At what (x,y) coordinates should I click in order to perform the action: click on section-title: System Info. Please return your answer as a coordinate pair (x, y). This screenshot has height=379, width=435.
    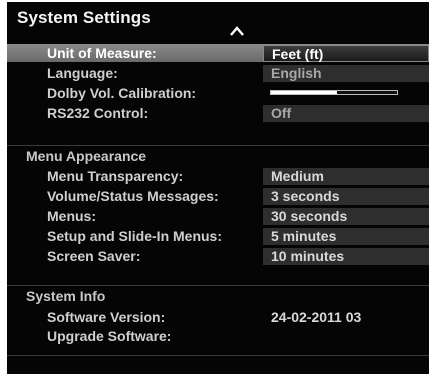
    Looking at the image, I should click on (66, 296).